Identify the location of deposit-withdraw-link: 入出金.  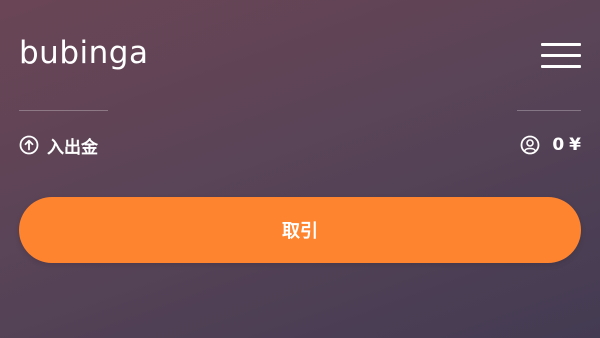
(58, 145).